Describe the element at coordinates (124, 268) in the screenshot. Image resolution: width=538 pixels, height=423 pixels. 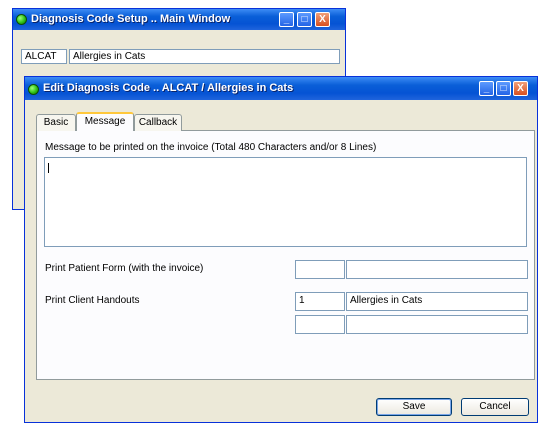
I see `print-patient-form-label: Print Patient Form (with the invoice)` at that location.